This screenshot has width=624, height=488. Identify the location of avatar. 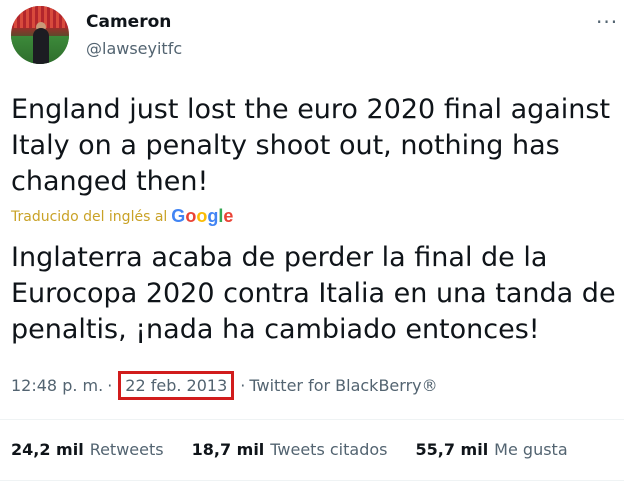
(40, 35).